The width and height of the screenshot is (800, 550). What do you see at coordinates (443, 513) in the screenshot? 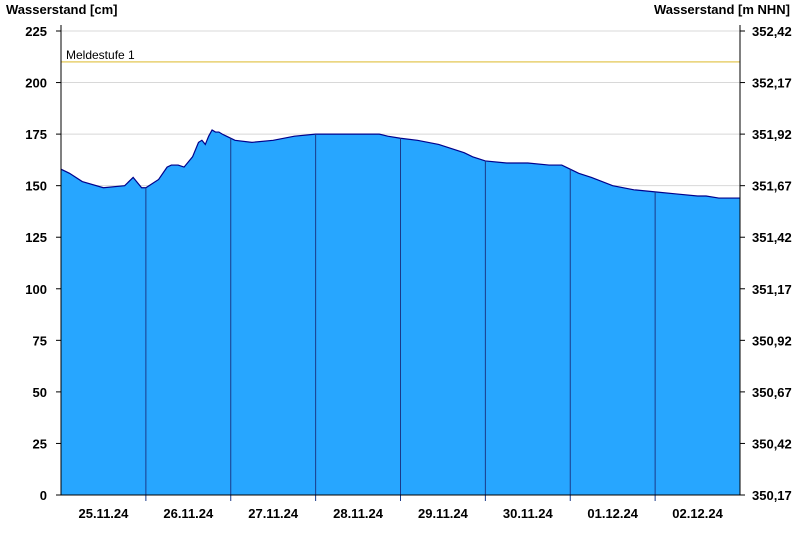
I see `x-tick-label: 29.11.24` at bounding box center [443, 513].